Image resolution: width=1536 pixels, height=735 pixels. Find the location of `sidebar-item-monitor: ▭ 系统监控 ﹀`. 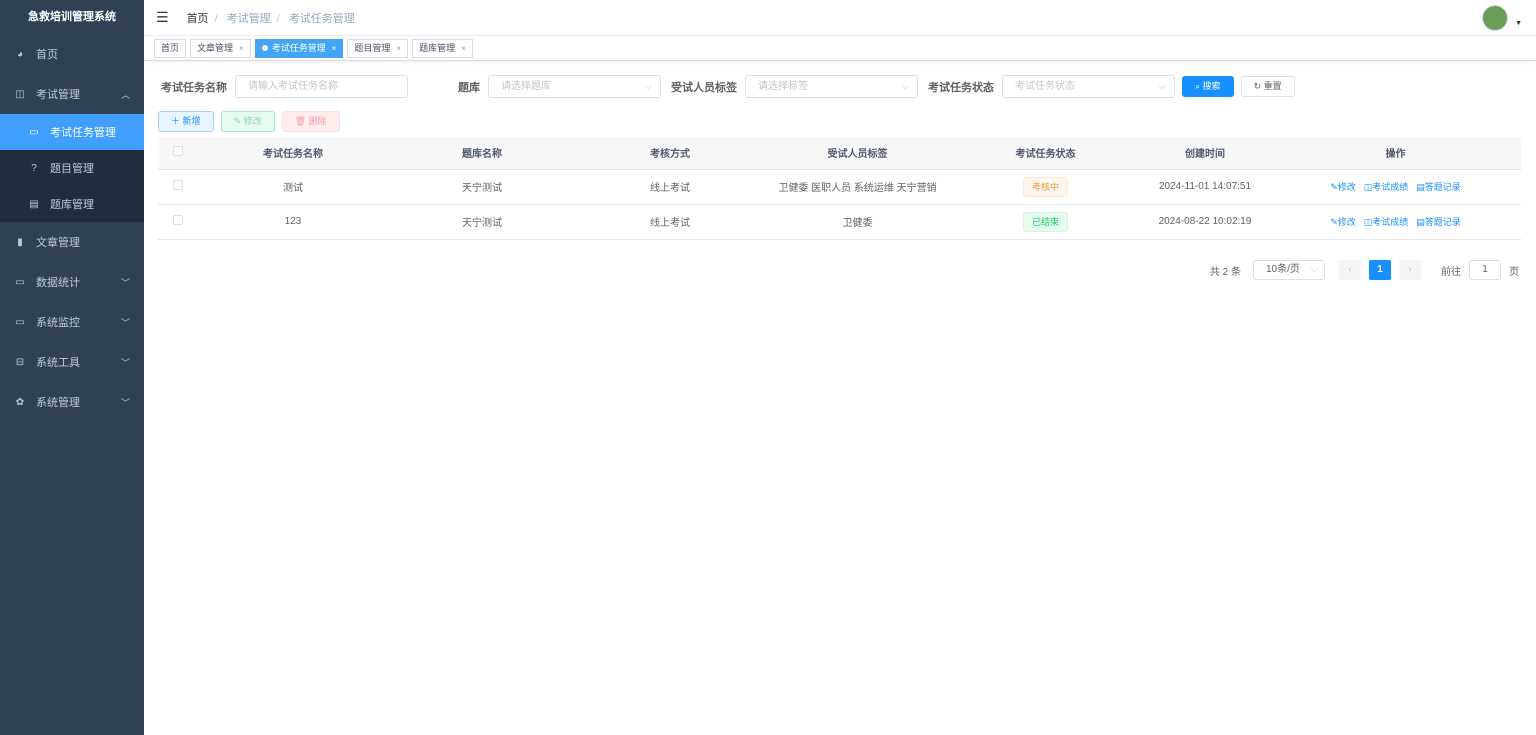

sidebar-item-monitor: ▭ 系统监控 ﹀ is located at coordinates (72, 322).